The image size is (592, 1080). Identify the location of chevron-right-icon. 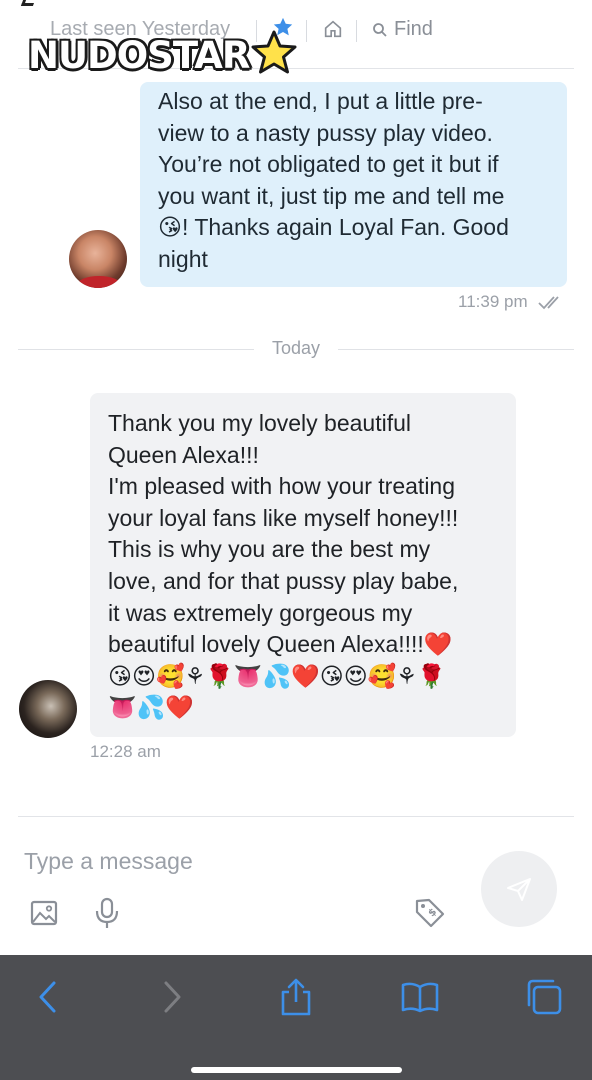
(172, 997).